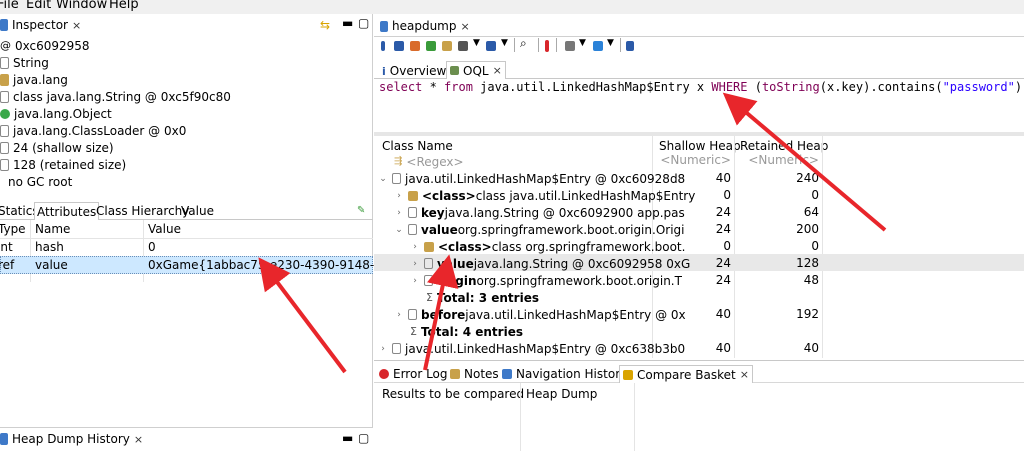 The image size is (1024, 451). What do you see at coordinates (441, 312) in the screenshot?
I see `arrow-to-string` at bounding box center [441, 312].